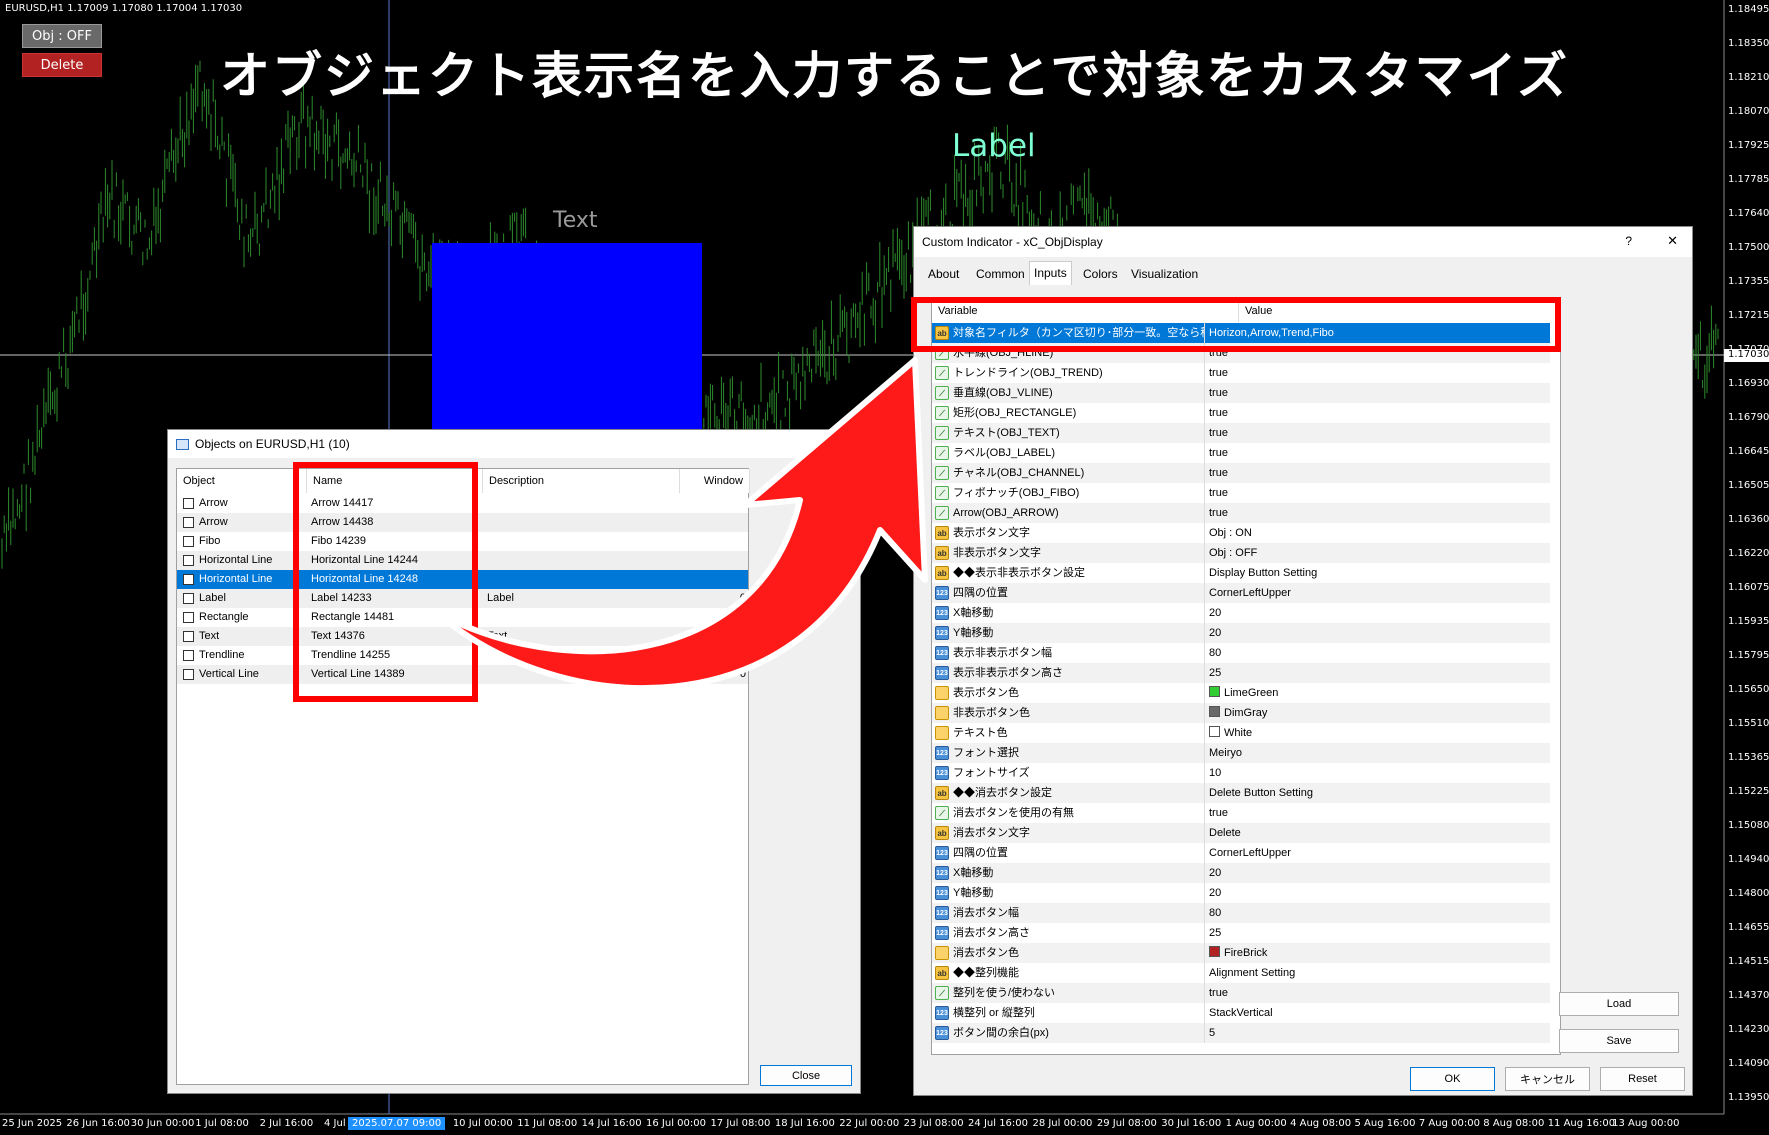 The image size is (1769, 1135). I want to click on input-param-row: ⟋ トレンドライン(OBJ_TREND) true, so click(1241, 373).